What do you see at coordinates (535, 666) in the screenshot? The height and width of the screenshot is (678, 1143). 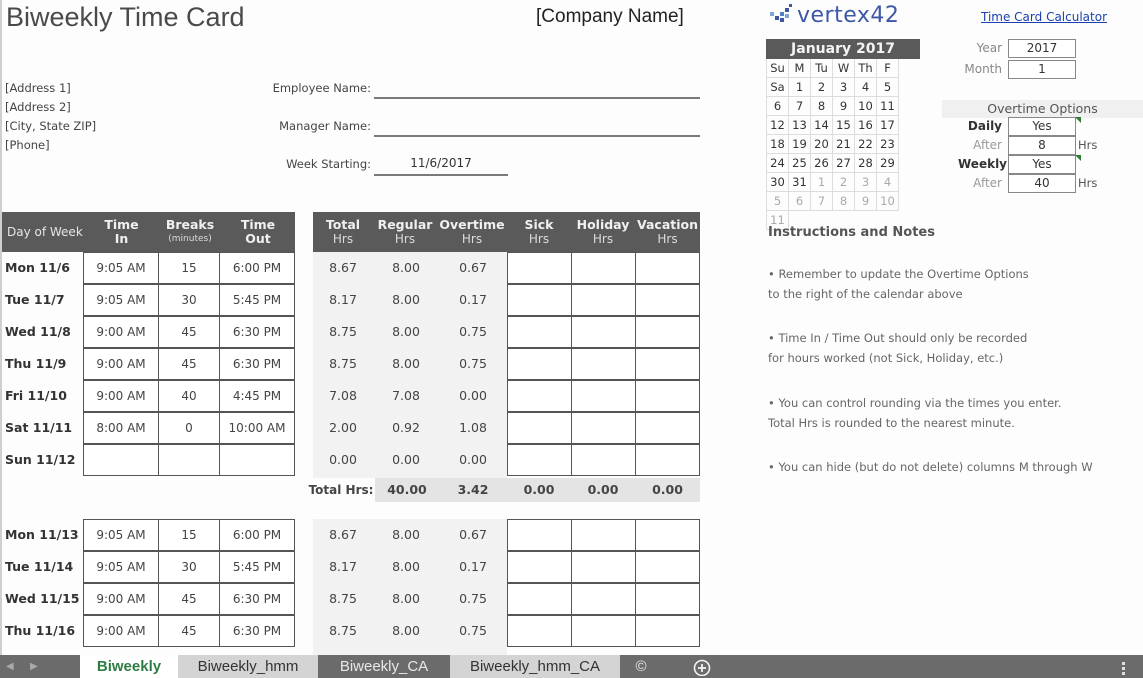 I see `sheet-tab-biweekly-hmm-ca: Biweekly_hmm_CA` at bounding box center [535, 666].